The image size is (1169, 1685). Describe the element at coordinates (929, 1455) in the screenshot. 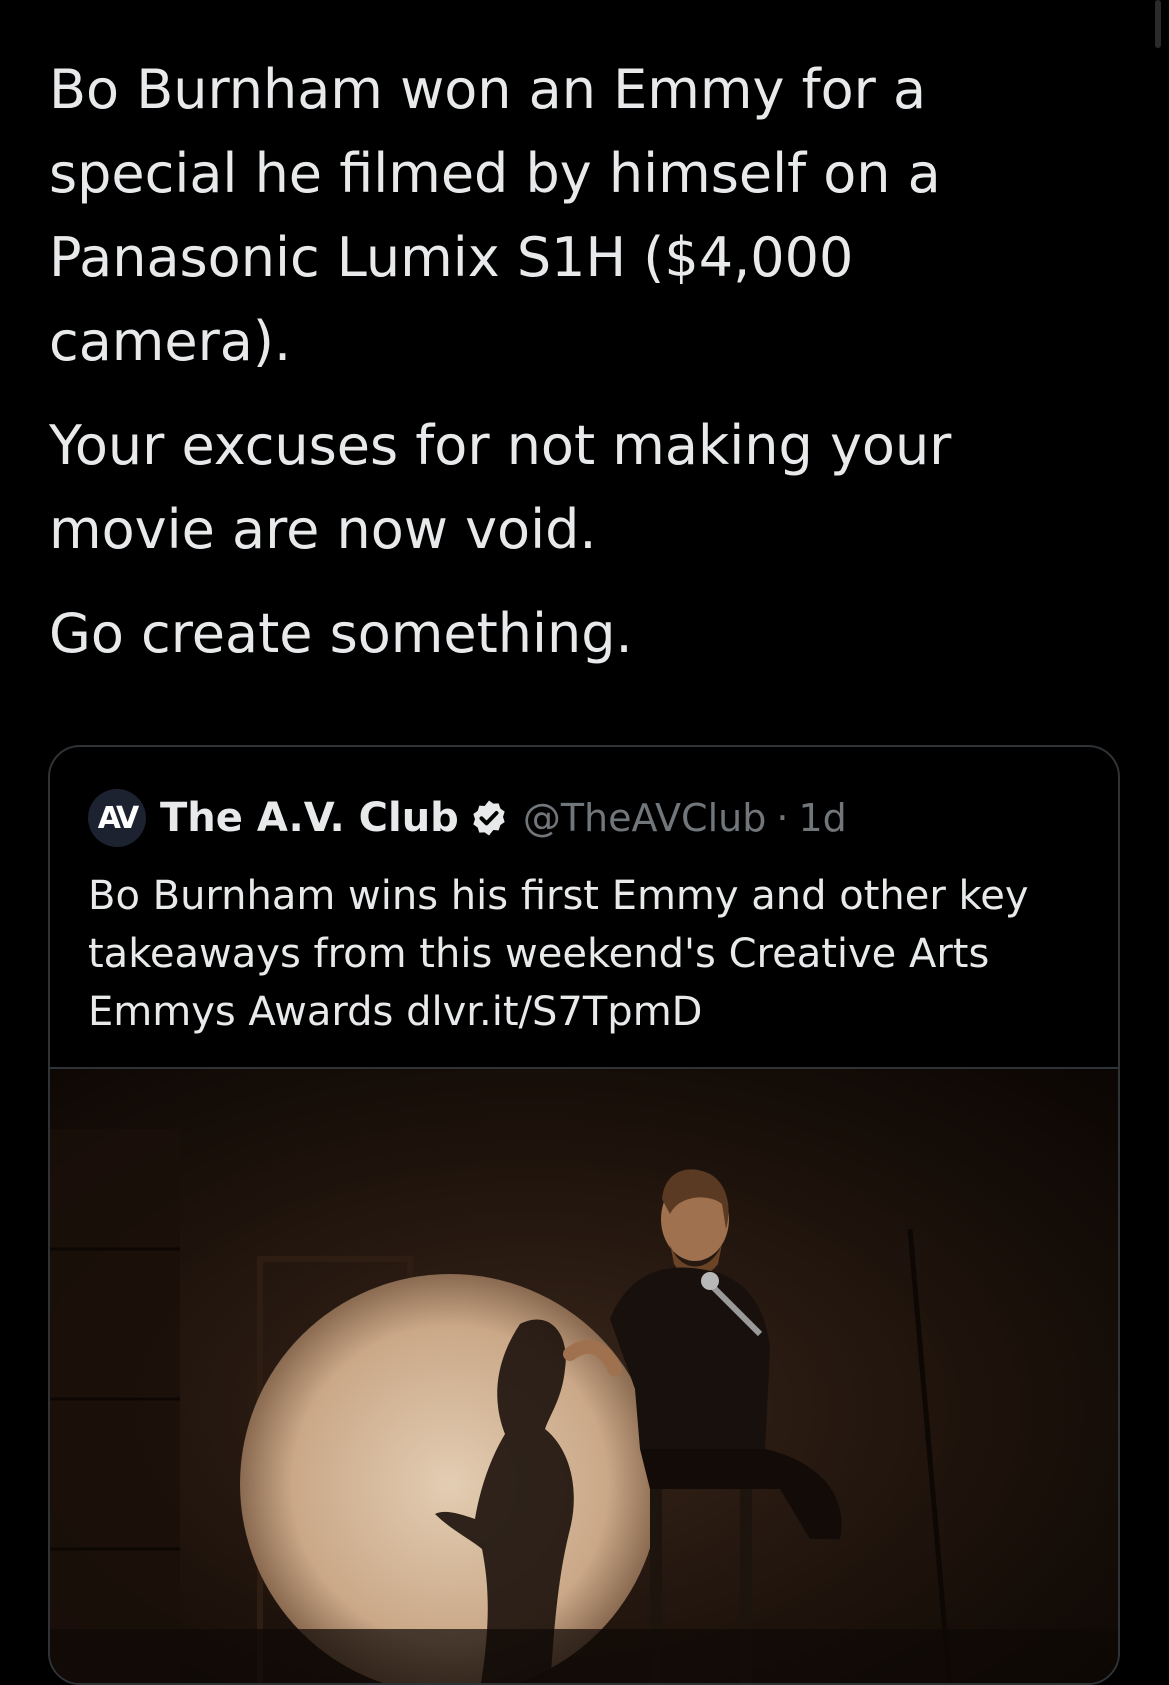

I see `mic-stand` at that location.